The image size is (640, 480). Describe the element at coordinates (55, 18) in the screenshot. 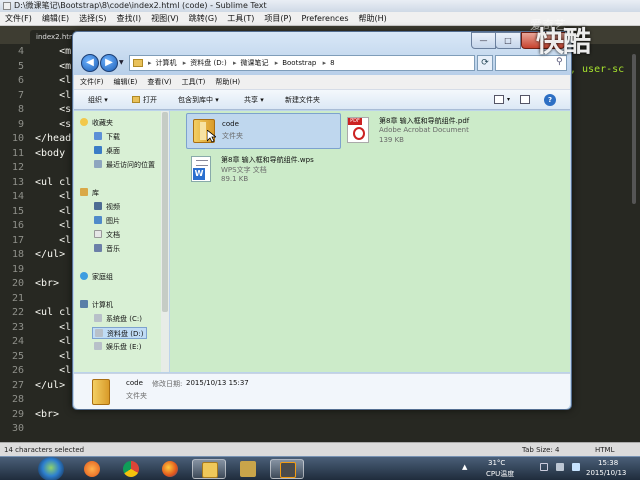

I see `sublime-menu-edit: 编辑(E)` at that location.